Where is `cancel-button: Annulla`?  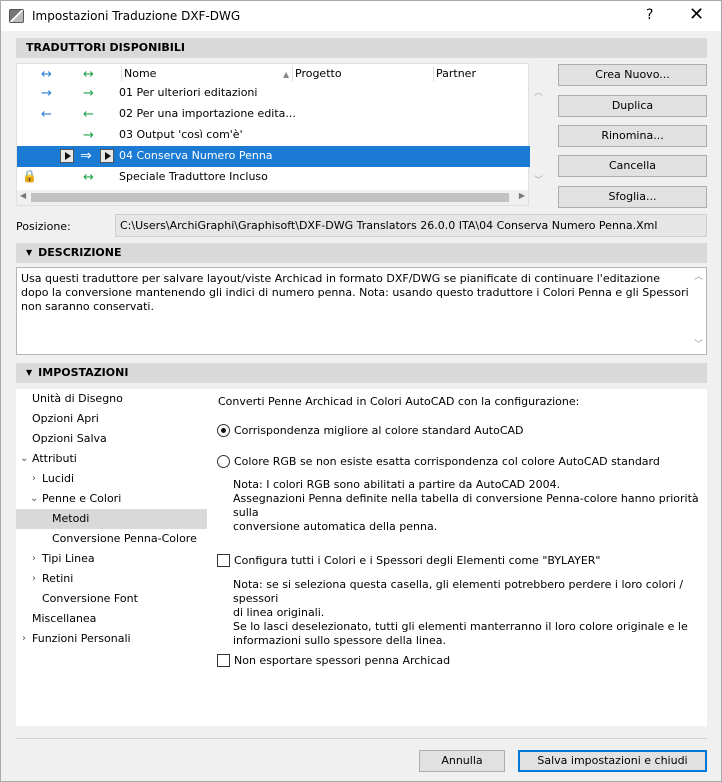 cancel-button: Annulla is located at coordinates (462, 761).